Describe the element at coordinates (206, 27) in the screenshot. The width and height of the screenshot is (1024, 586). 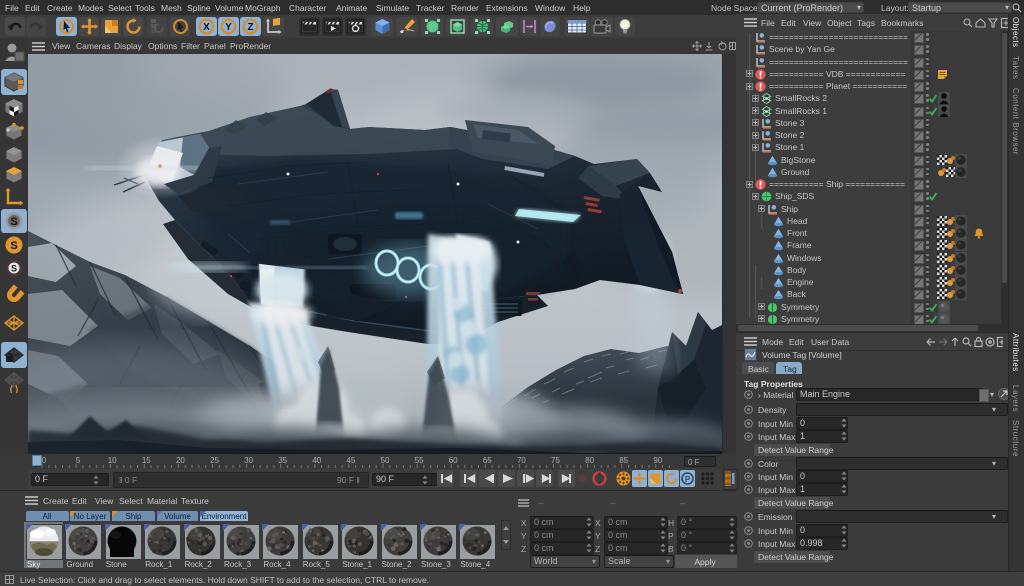
I see `svg-text: X` at that location.